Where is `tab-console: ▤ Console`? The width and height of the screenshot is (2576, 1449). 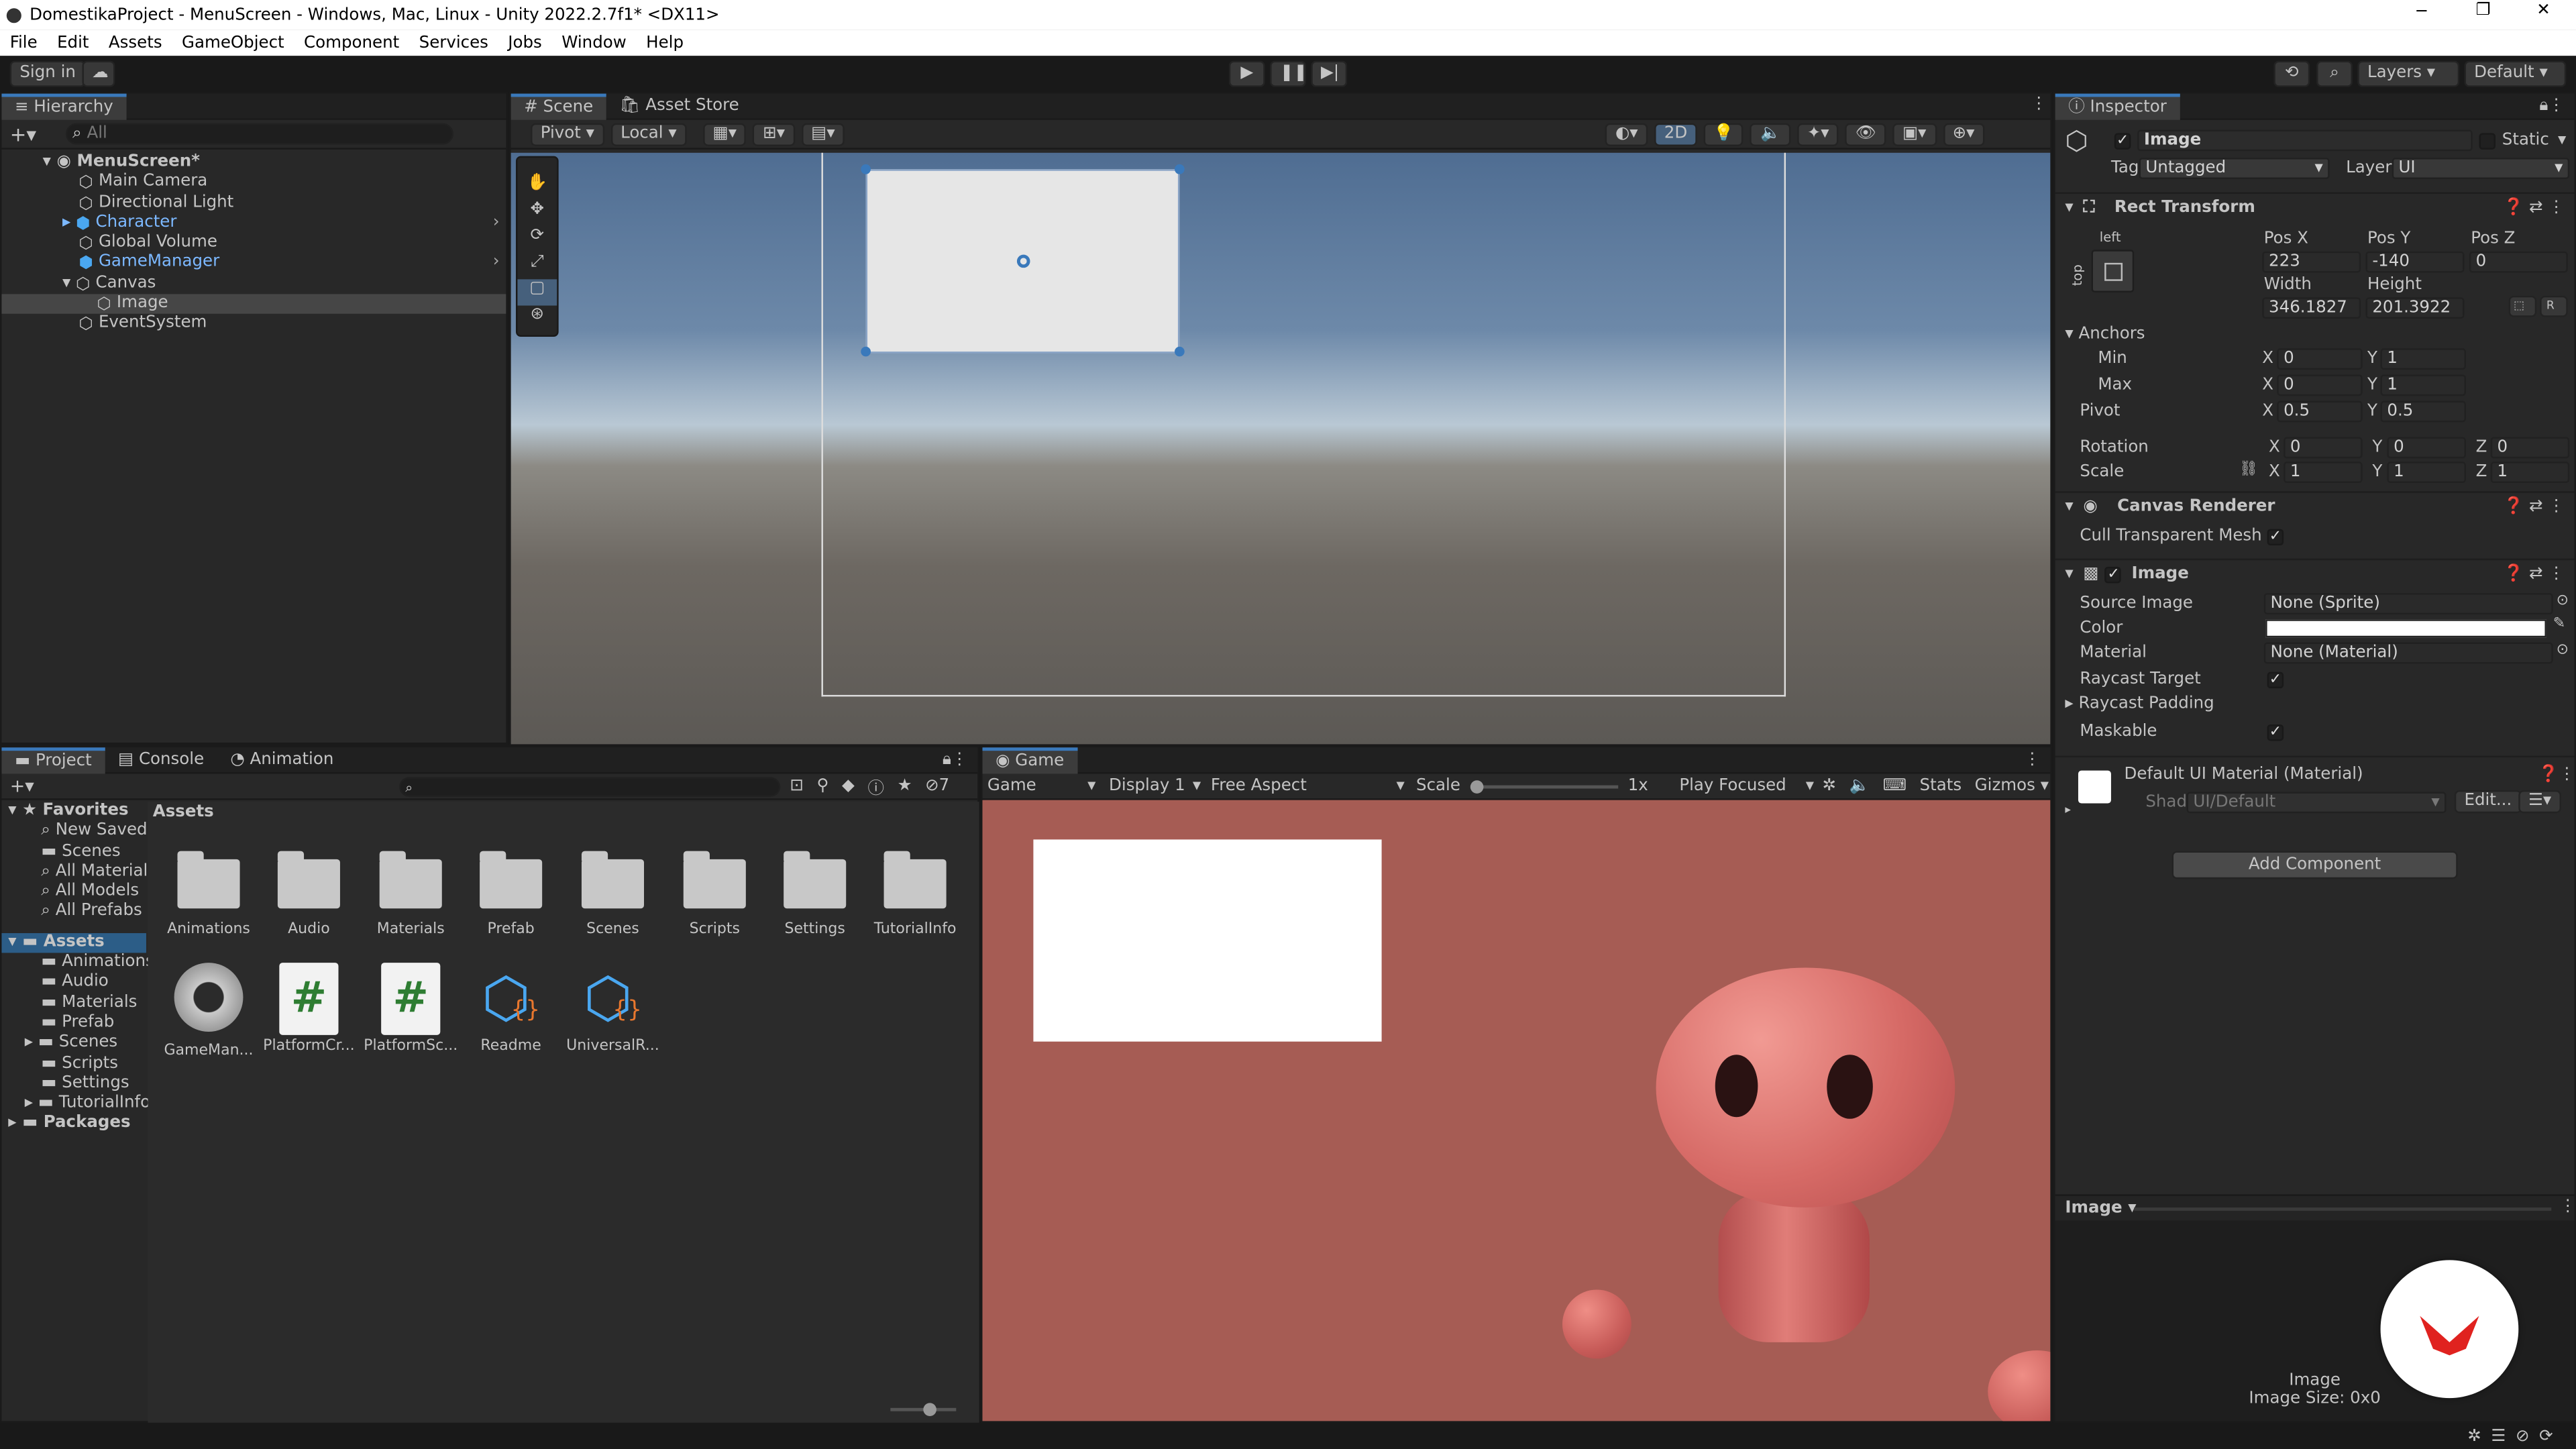 tab-console: ▤ Console is located at coordinates (161, 760).